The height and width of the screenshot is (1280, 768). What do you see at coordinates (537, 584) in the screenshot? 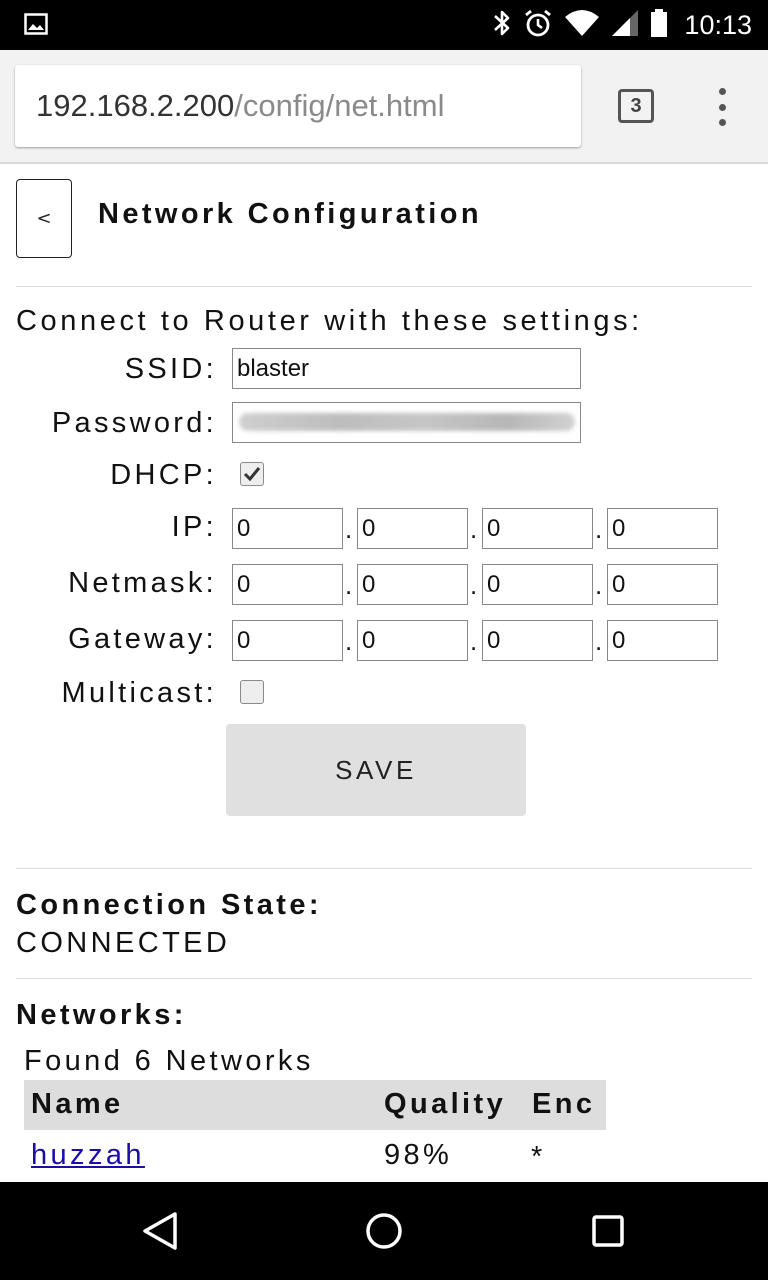
I see `netmask-octet-3: 0` at bounding box center [537, 584].